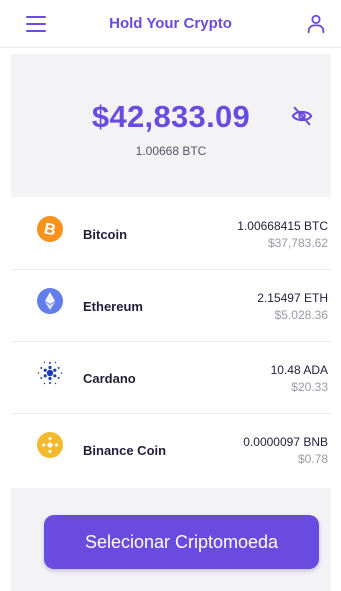 Image resolution: width=341 pixels, height=591 pixels. Describe the element at coordinates (171, 306) in the screenshot. I see `coin-row-ethereum: Ethereum 2.15497 ETH $5.028.36` at that location.